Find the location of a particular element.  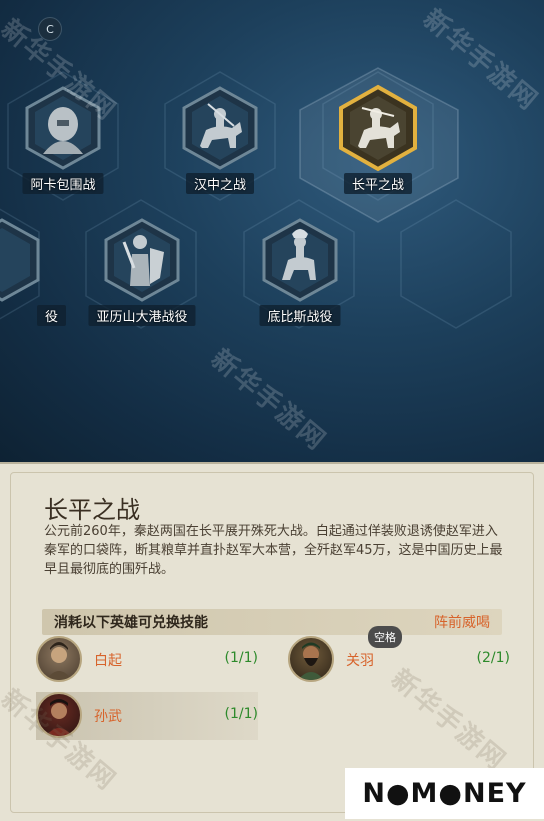

nomoney-logo: N●M●NEY is located at coordinates (444, 793).